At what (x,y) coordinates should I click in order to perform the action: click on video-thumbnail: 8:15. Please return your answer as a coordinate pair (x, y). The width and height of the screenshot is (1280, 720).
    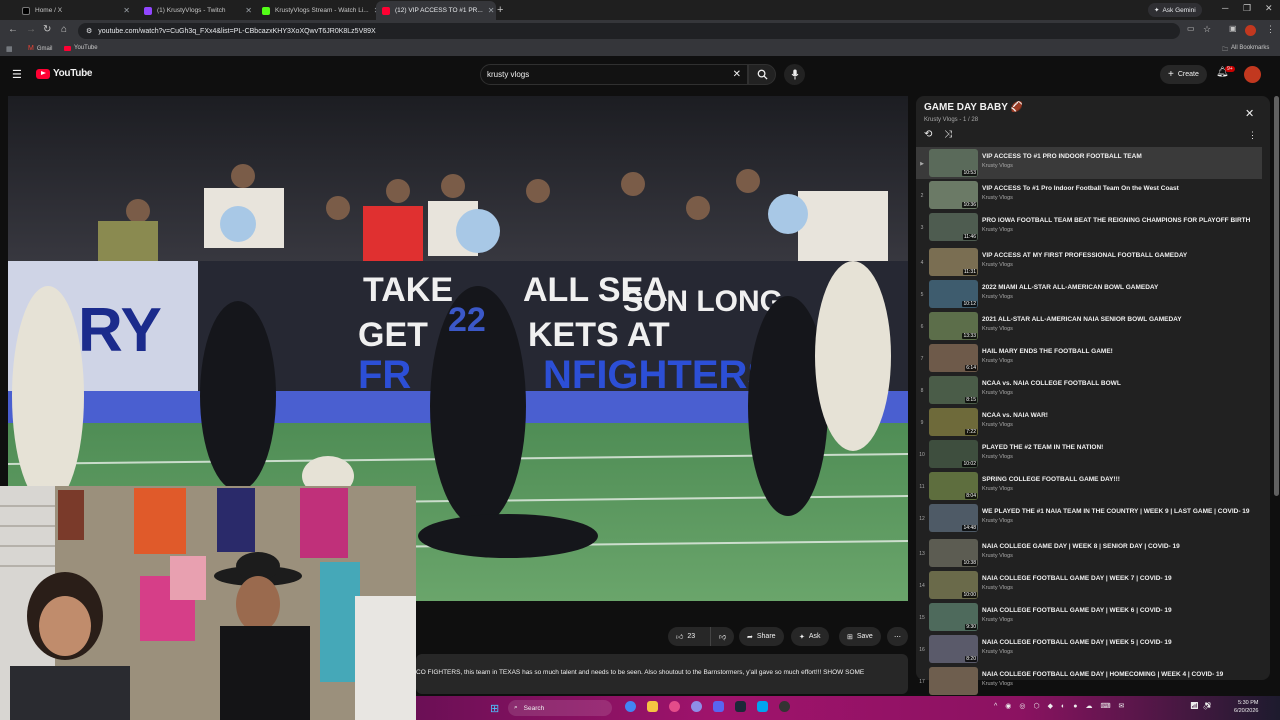
    Looking at the image, I should click on (953, 390).